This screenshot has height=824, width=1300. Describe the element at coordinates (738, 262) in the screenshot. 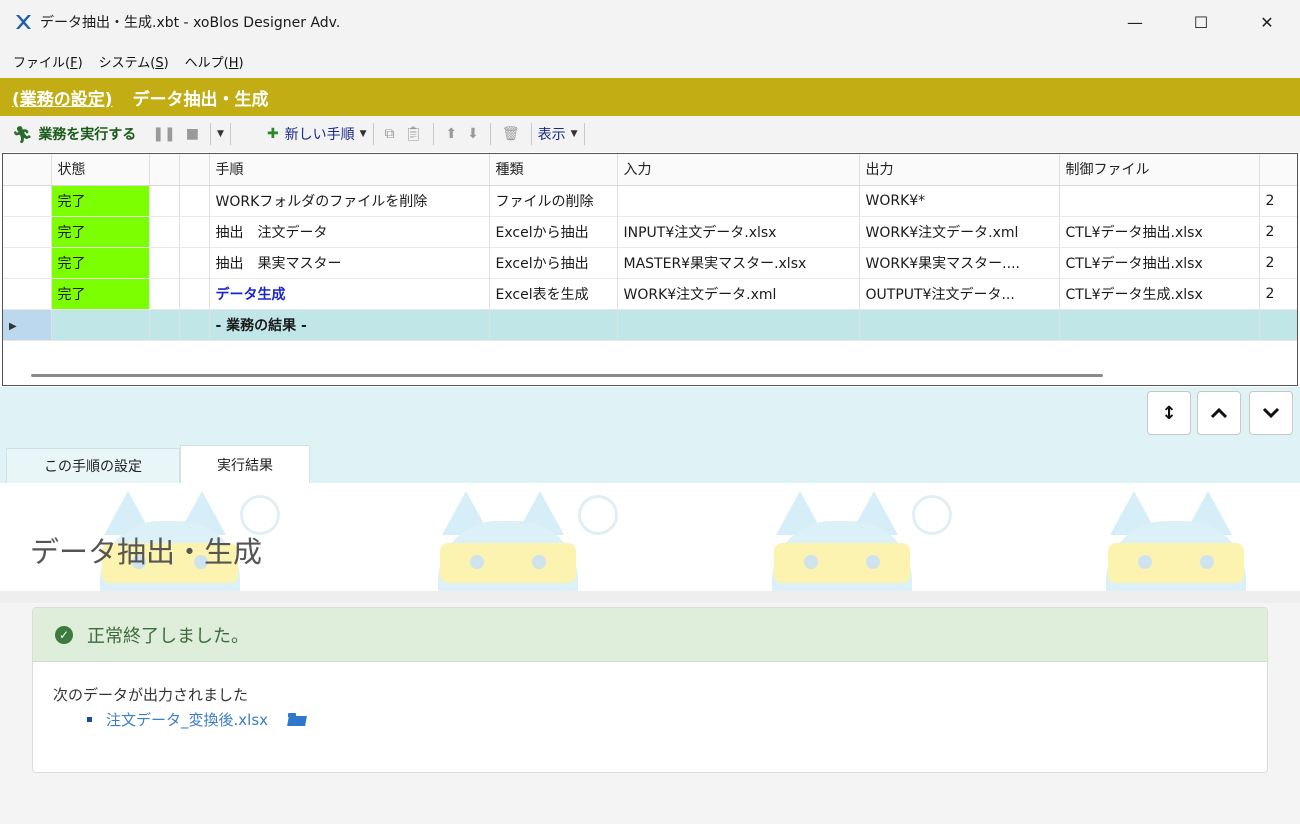

I see `input-cell: MASTER¥果実マスター.xlsx` at that location.